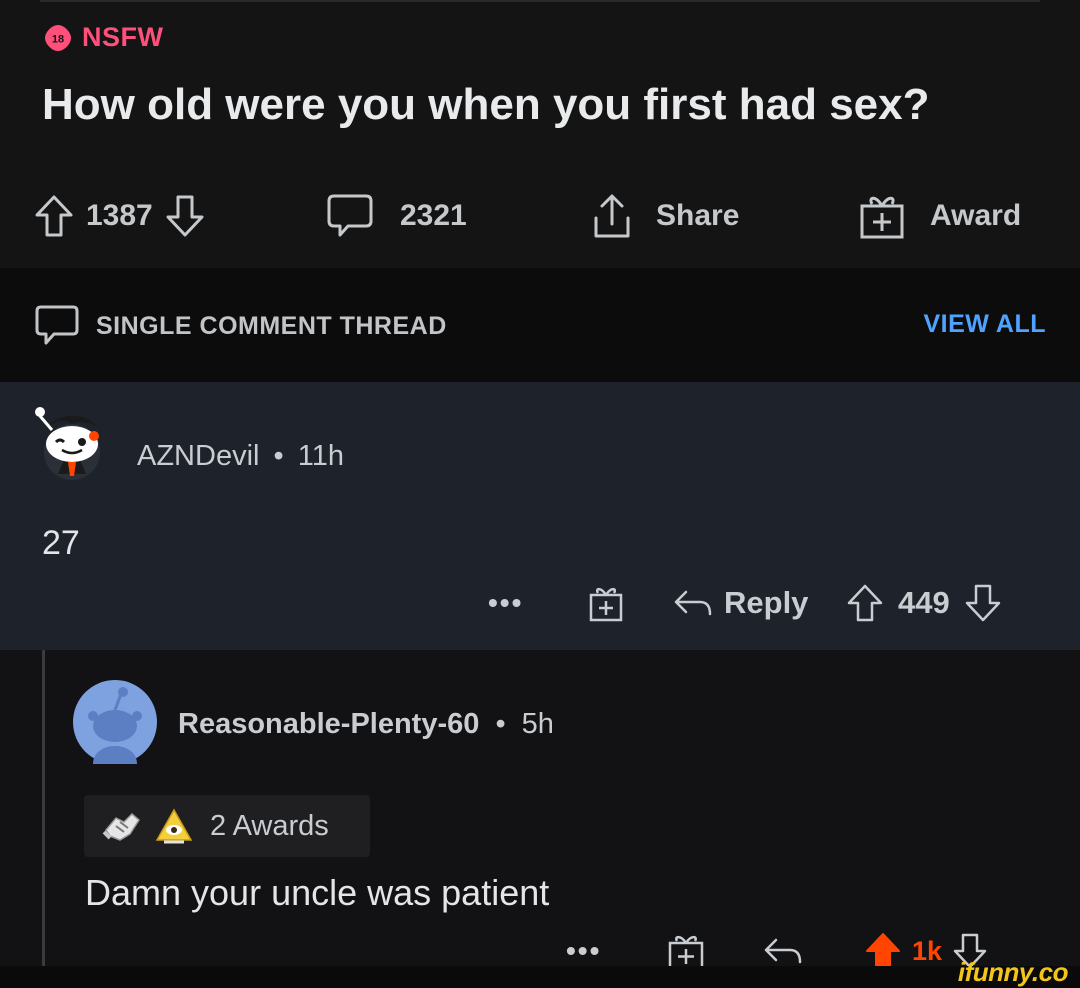  I want to click on awards-count: 2 Awards, so click(269, 825).